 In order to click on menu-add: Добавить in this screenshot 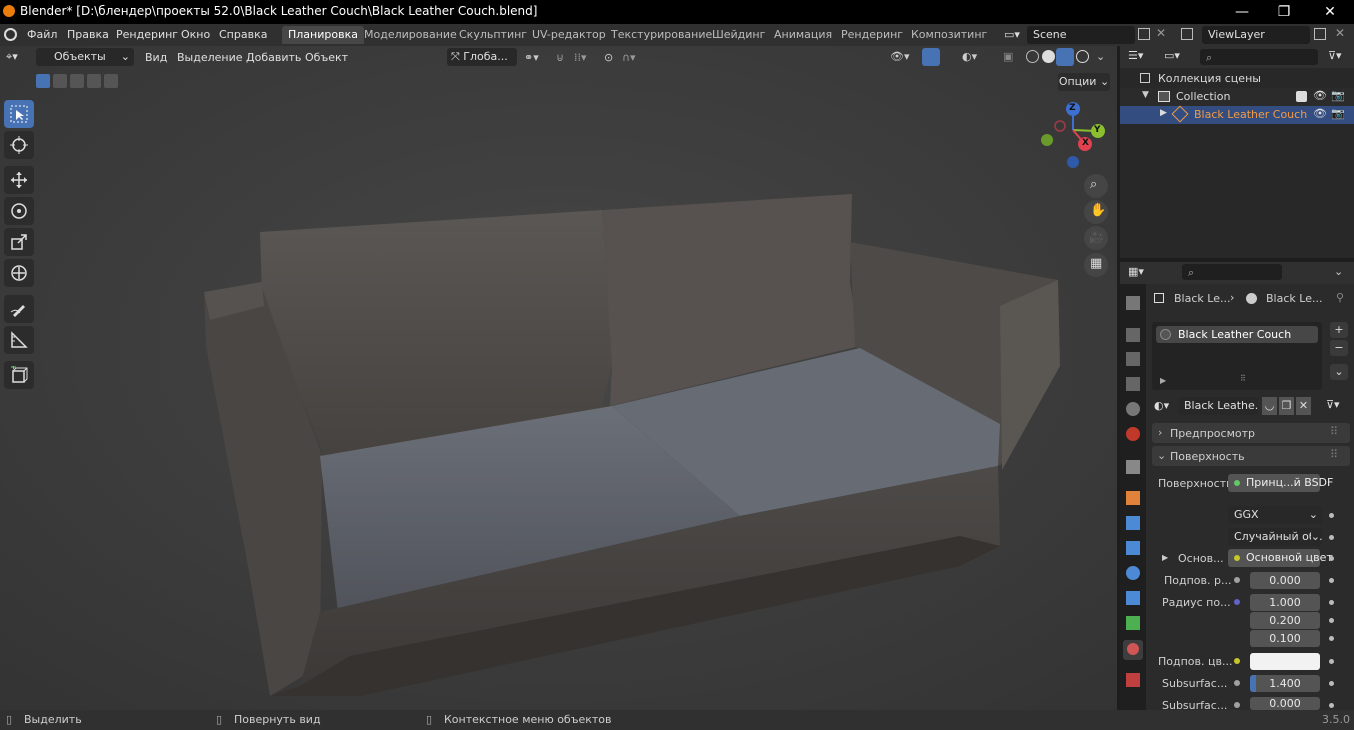, I will do `click(273, 57)`.